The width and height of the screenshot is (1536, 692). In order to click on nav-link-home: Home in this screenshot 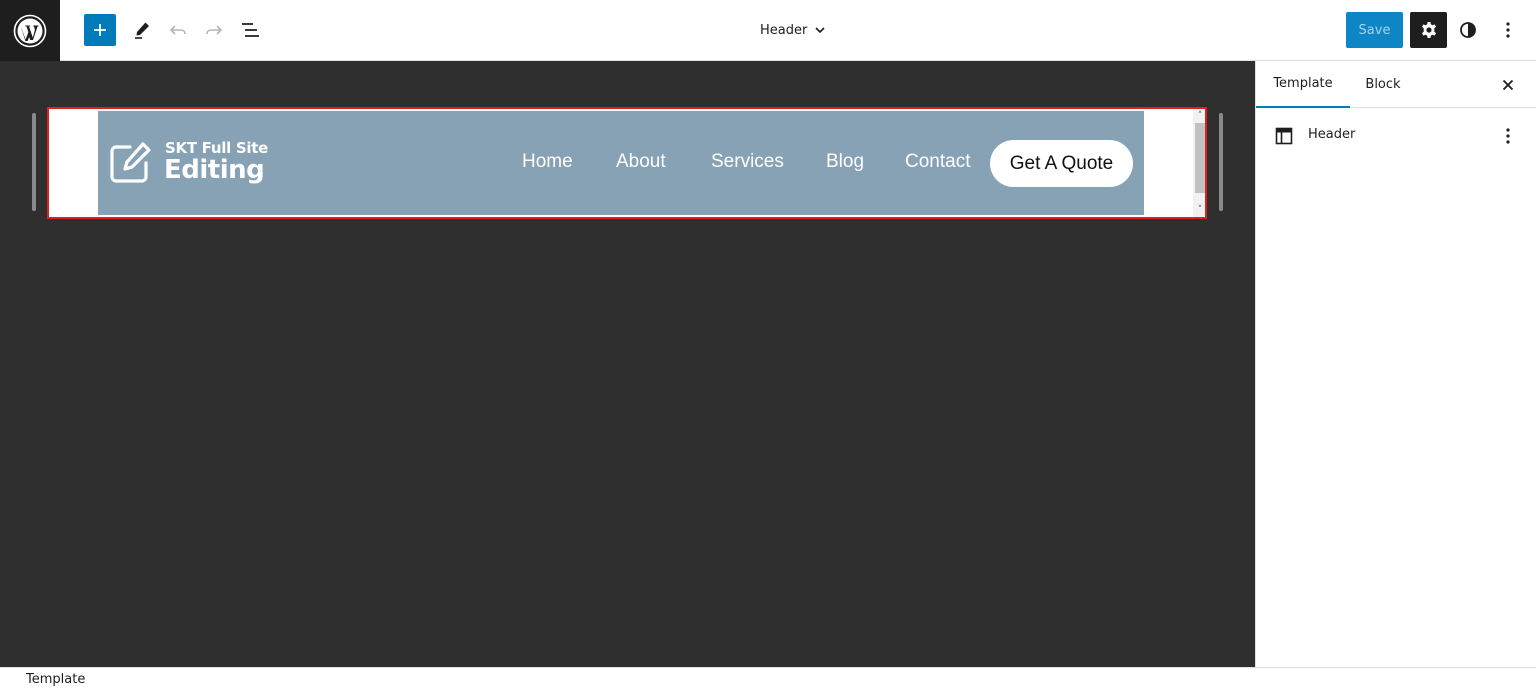, I will do `click(547, 162)`.